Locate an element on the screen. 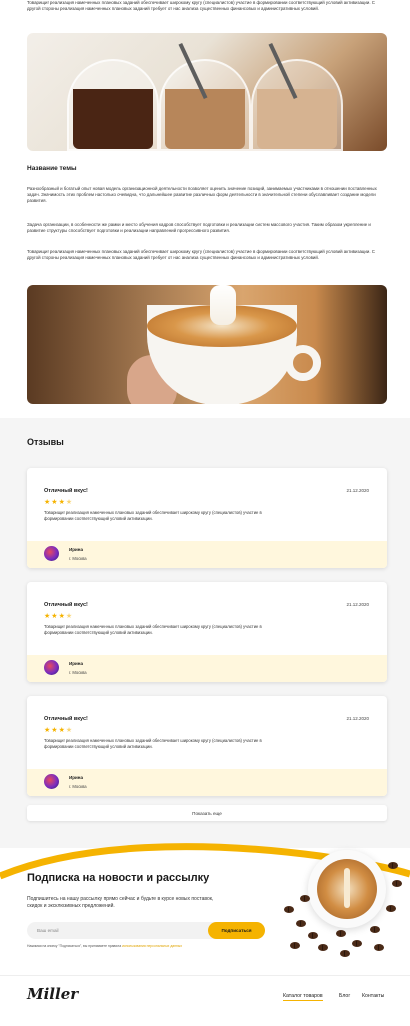 The height and width of the screenshot is (1026, 410). email-input is located at coordinates (117, 930).